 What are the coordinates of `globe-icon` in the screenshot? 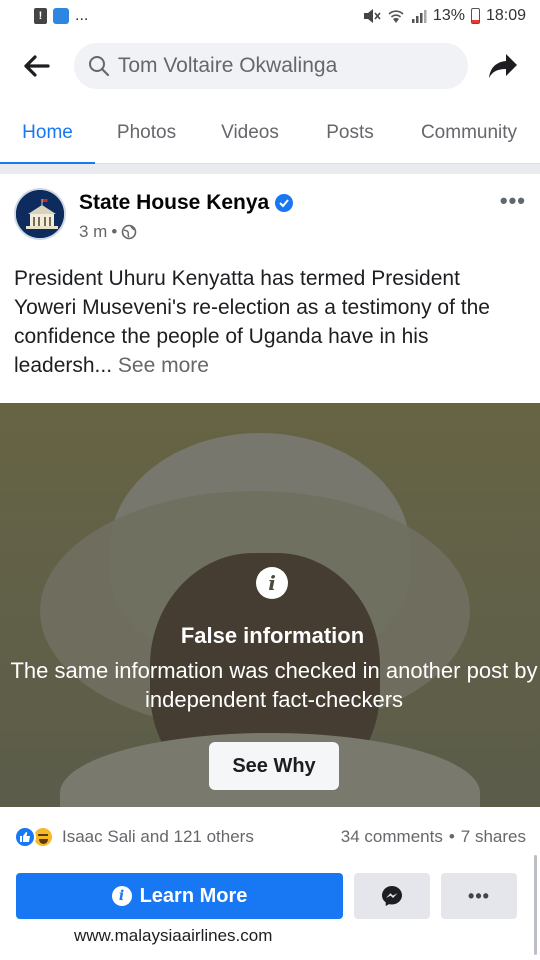 It's located at (129, 232).